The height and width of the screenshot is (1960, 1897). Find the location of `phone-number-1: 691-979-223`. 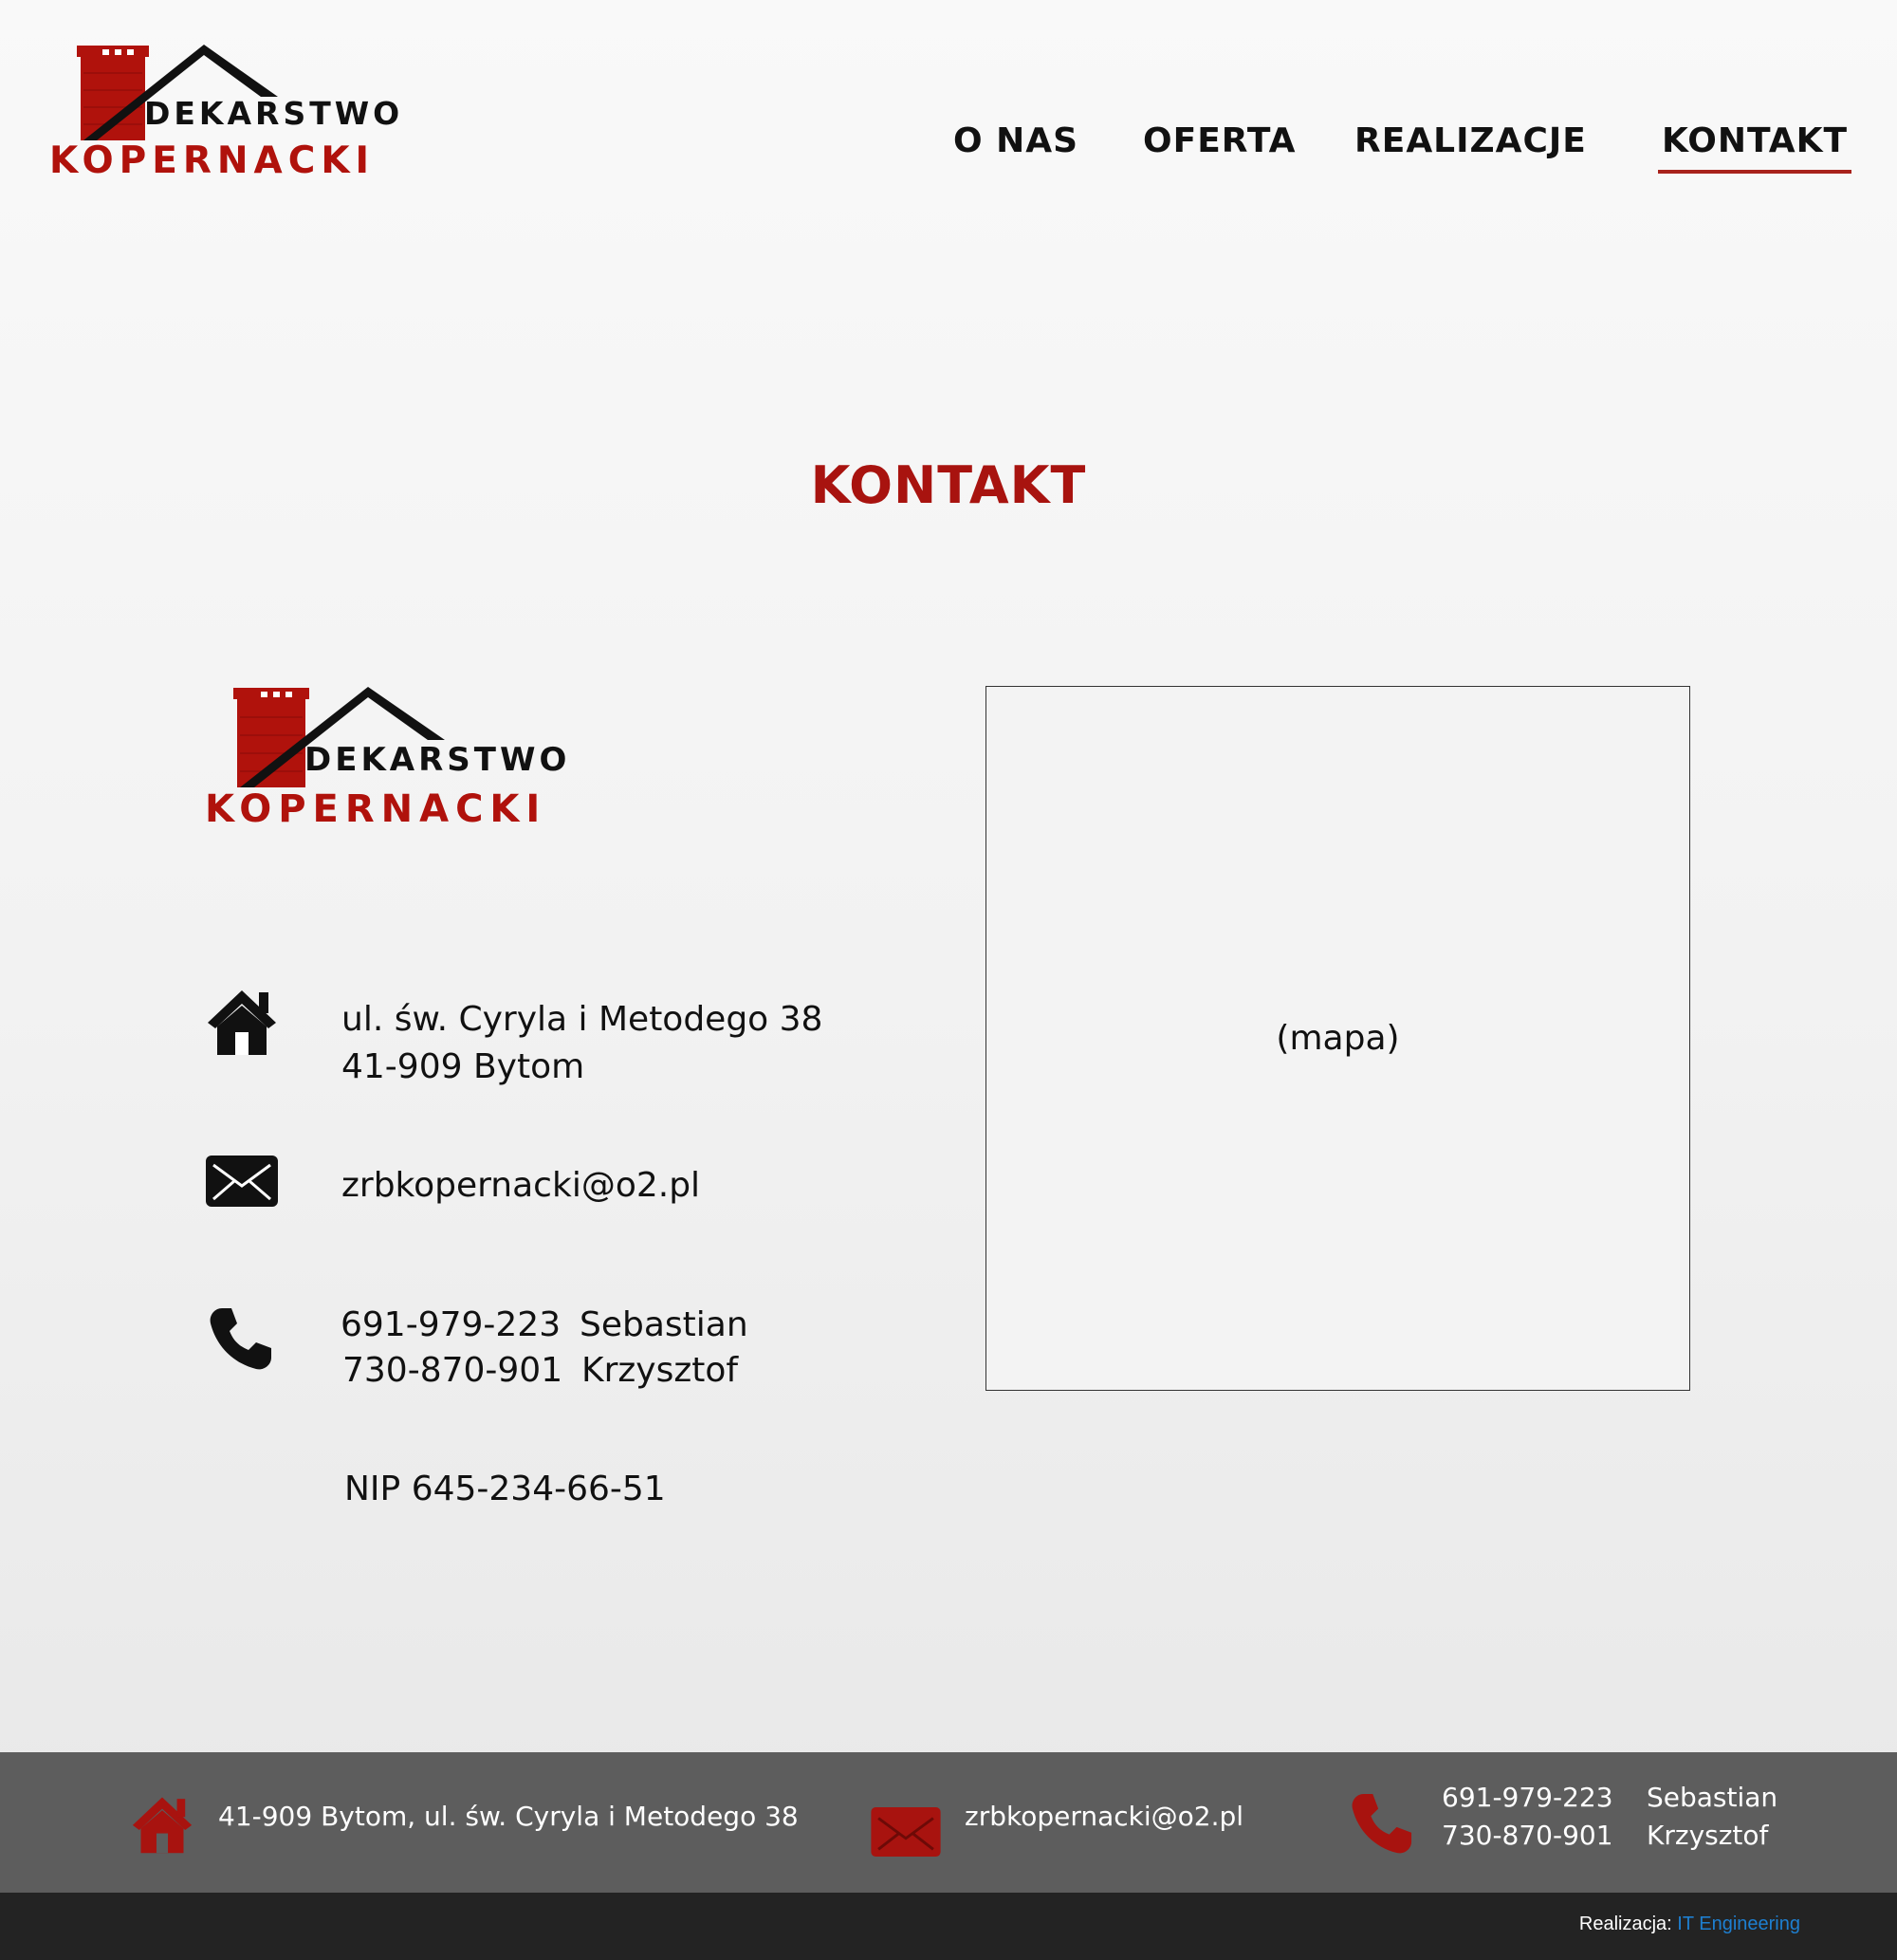

phone-number-1: 691-979-223 is located at coordinates (451, 1325).